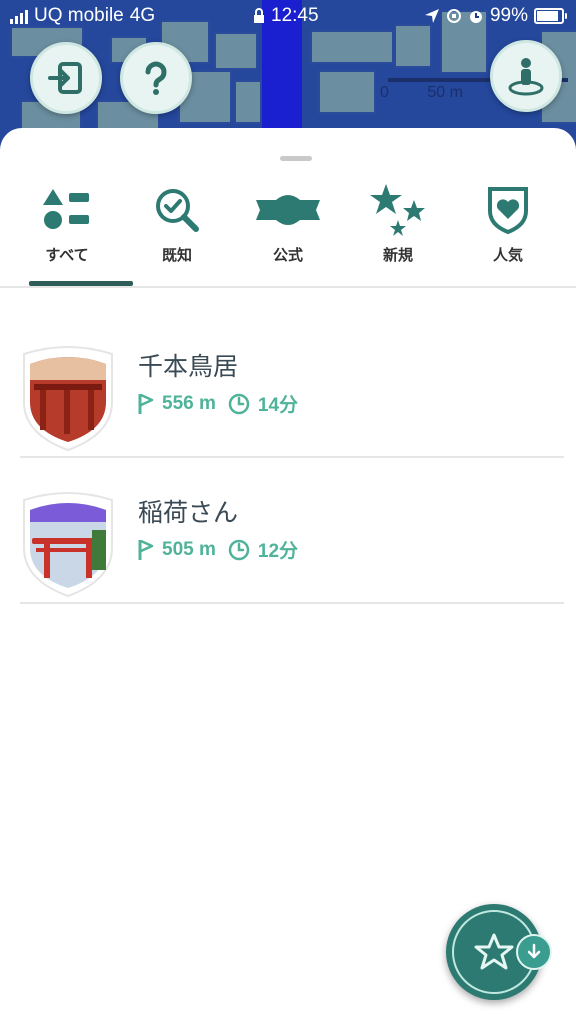 This screenshot has width=576, height=1024. Describe the element at coordinates (384, 92) in the screenshot. I see `scale-start-label: 0` at that location.